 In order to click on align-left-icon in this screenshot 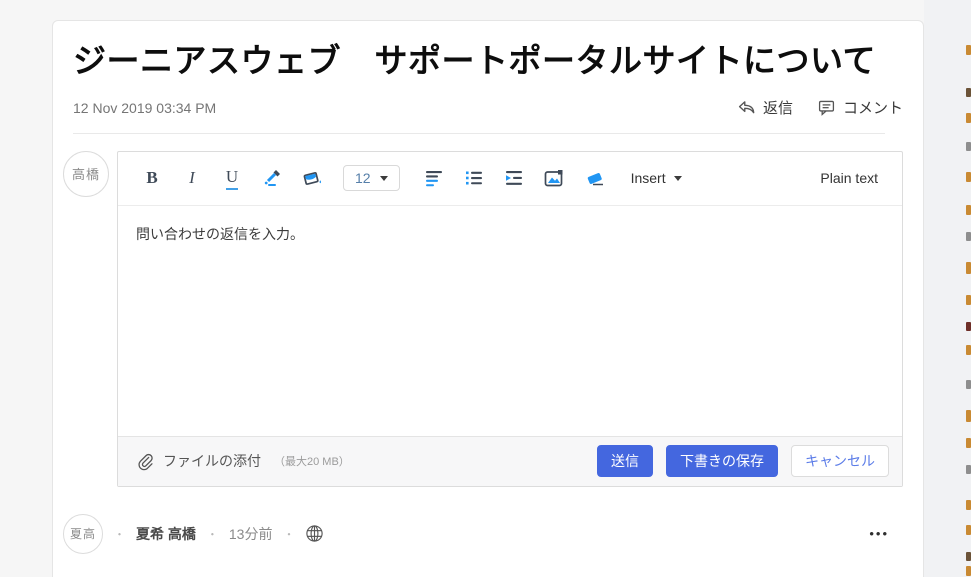, I will do `click(434, 178)`.